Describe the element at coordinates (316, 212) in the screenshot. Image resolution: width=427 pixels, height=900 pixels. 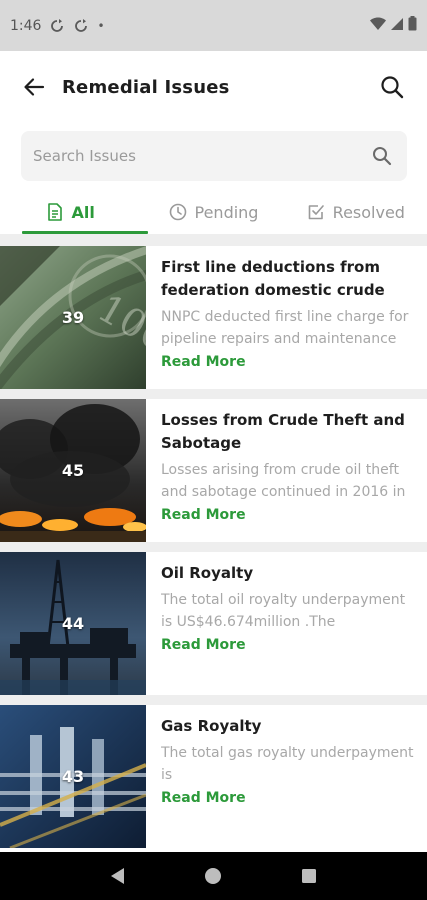
I see `checkbox-icon` at that location.